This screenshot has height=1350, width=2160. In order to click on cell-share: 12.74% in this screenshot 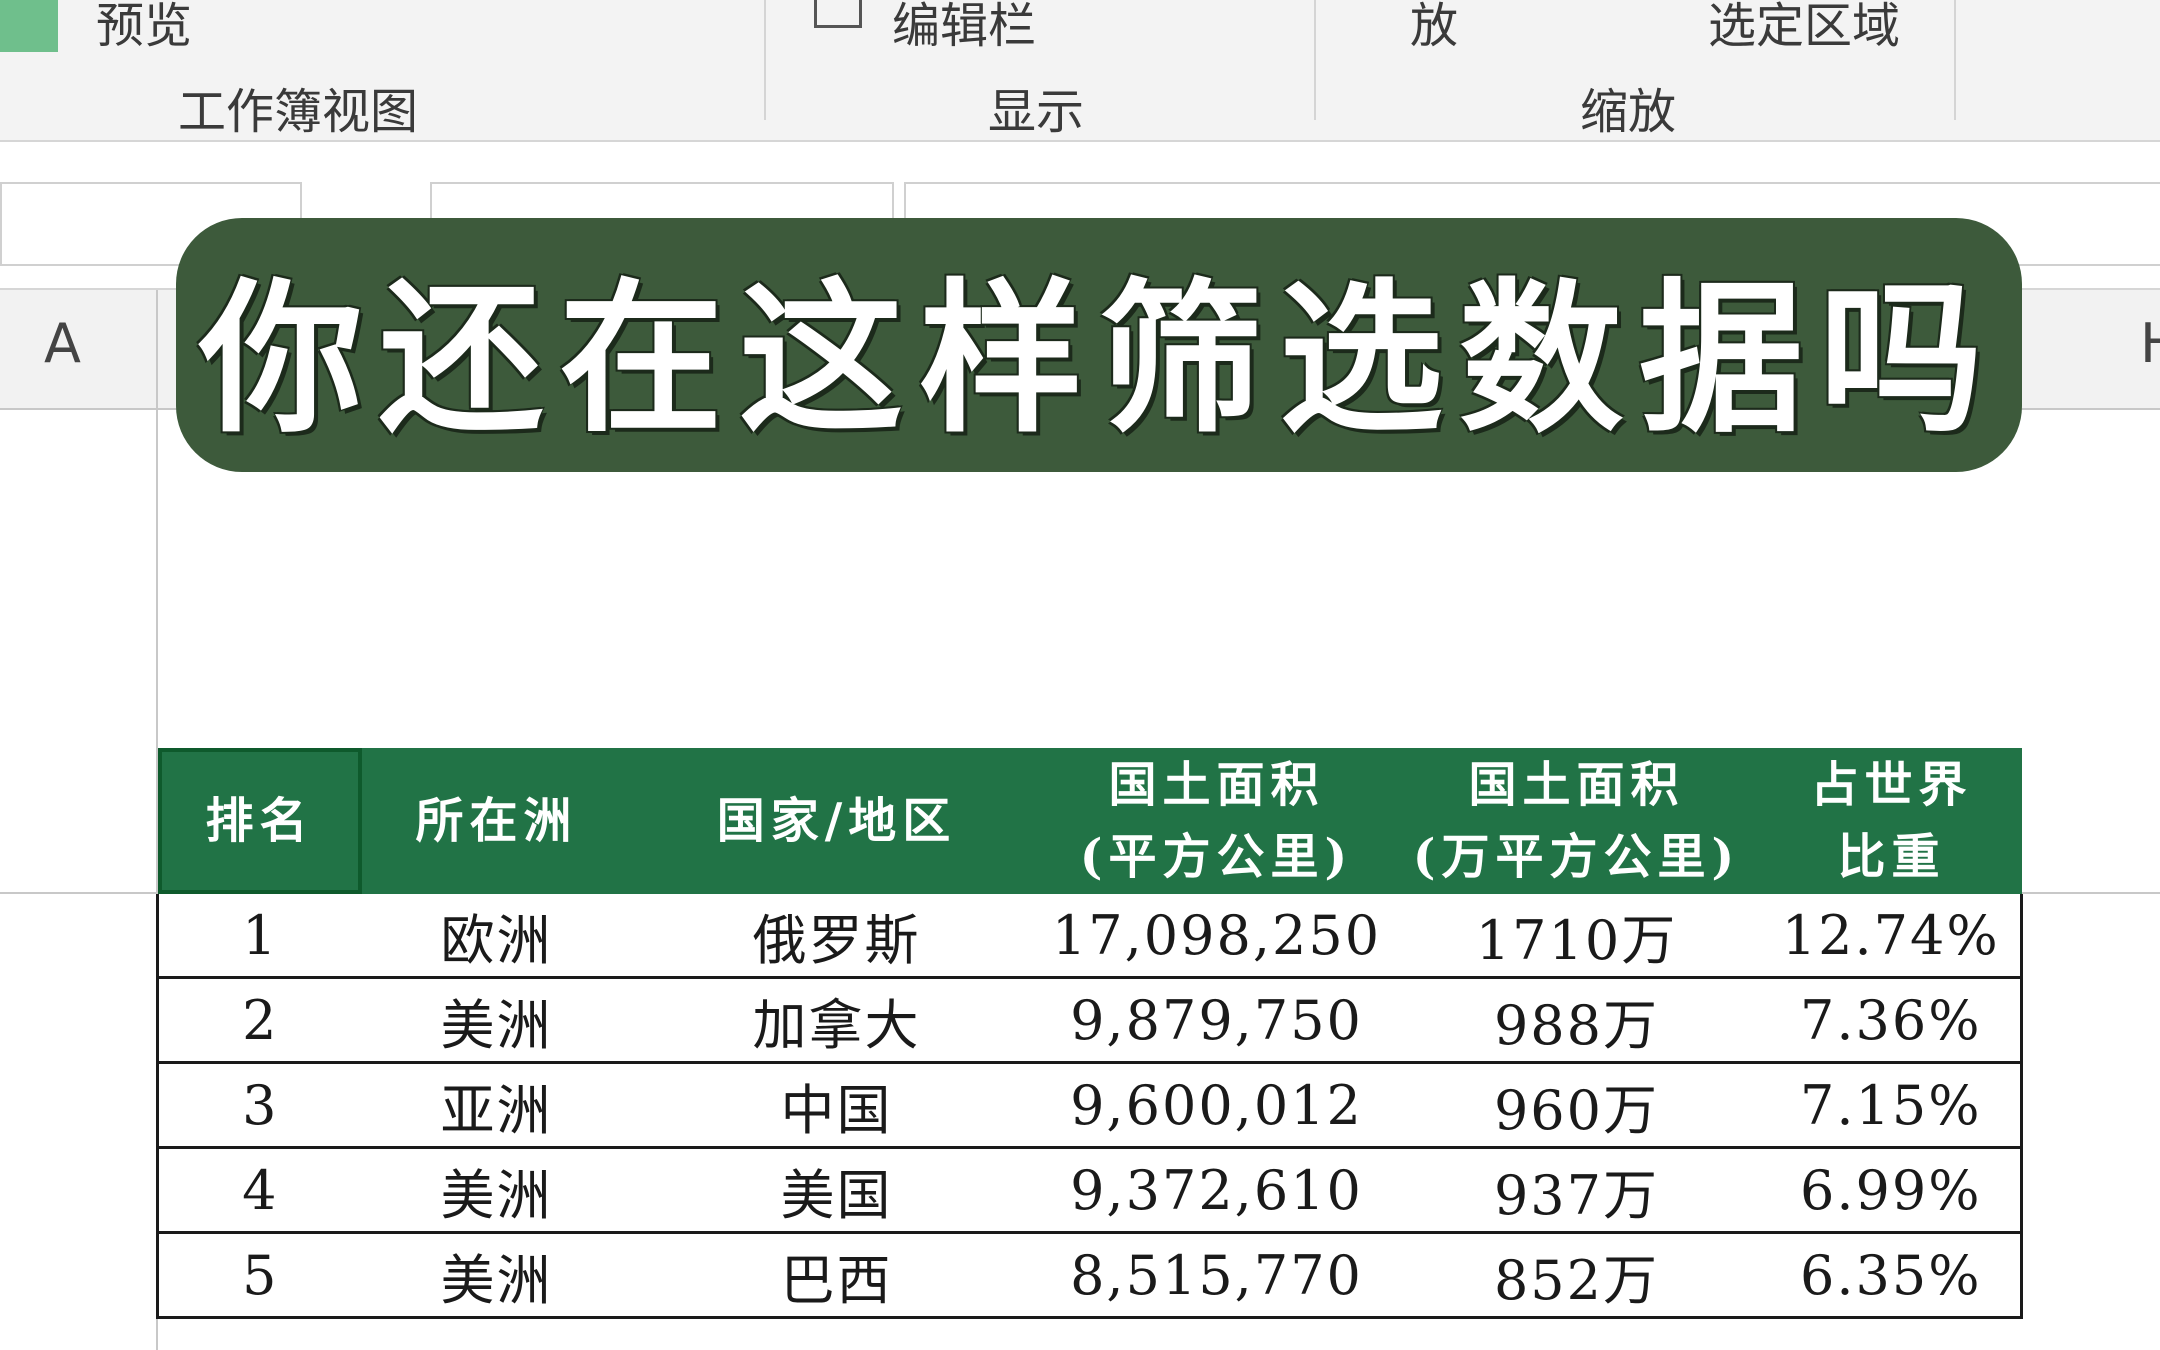, I will do `click(1892, 936)`.